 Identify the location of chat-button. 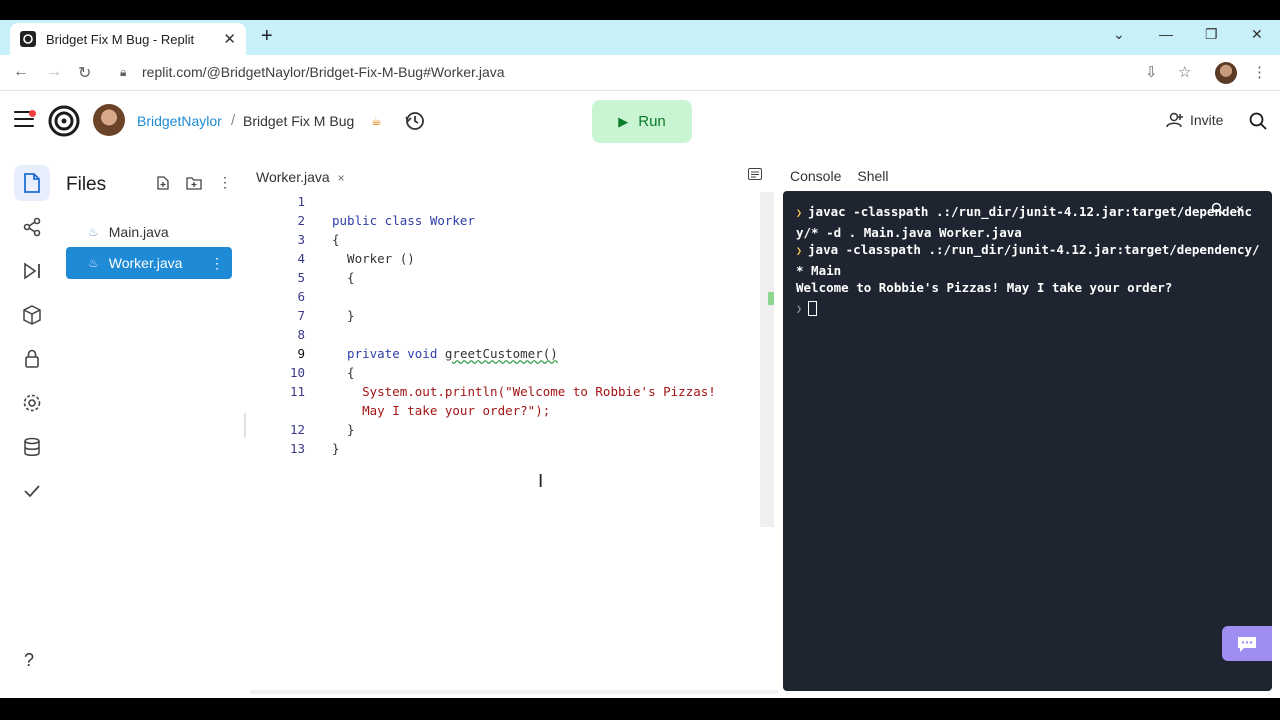
(1247, 643).